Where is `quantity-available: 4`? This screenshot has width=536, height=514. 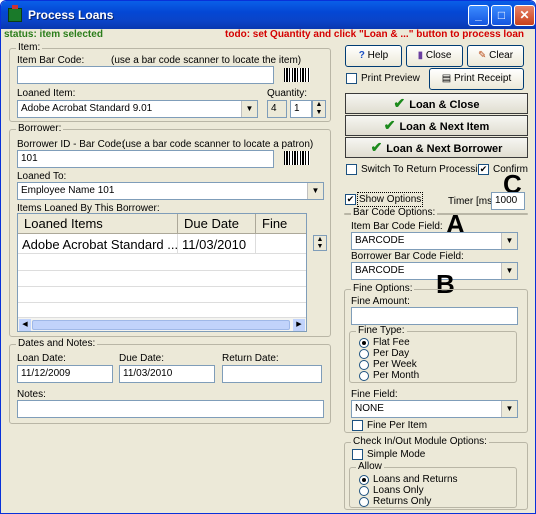 quantity-available: 4 is located at coordinates (277, 109).